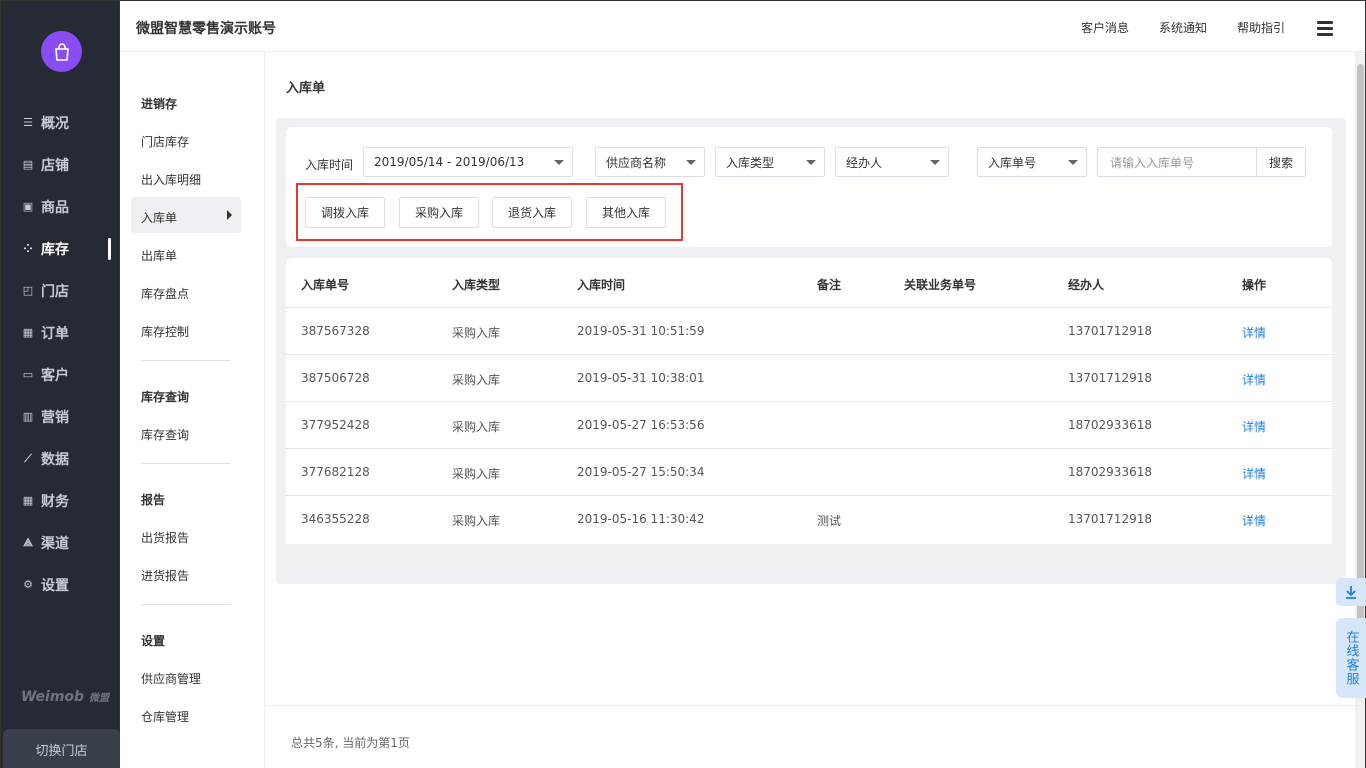 The image size is (1366, 768). Describe the element at coordinates (641, 425) in the screenshot. I see `cell-time: 2019-05-27 16:53:56` at that location.